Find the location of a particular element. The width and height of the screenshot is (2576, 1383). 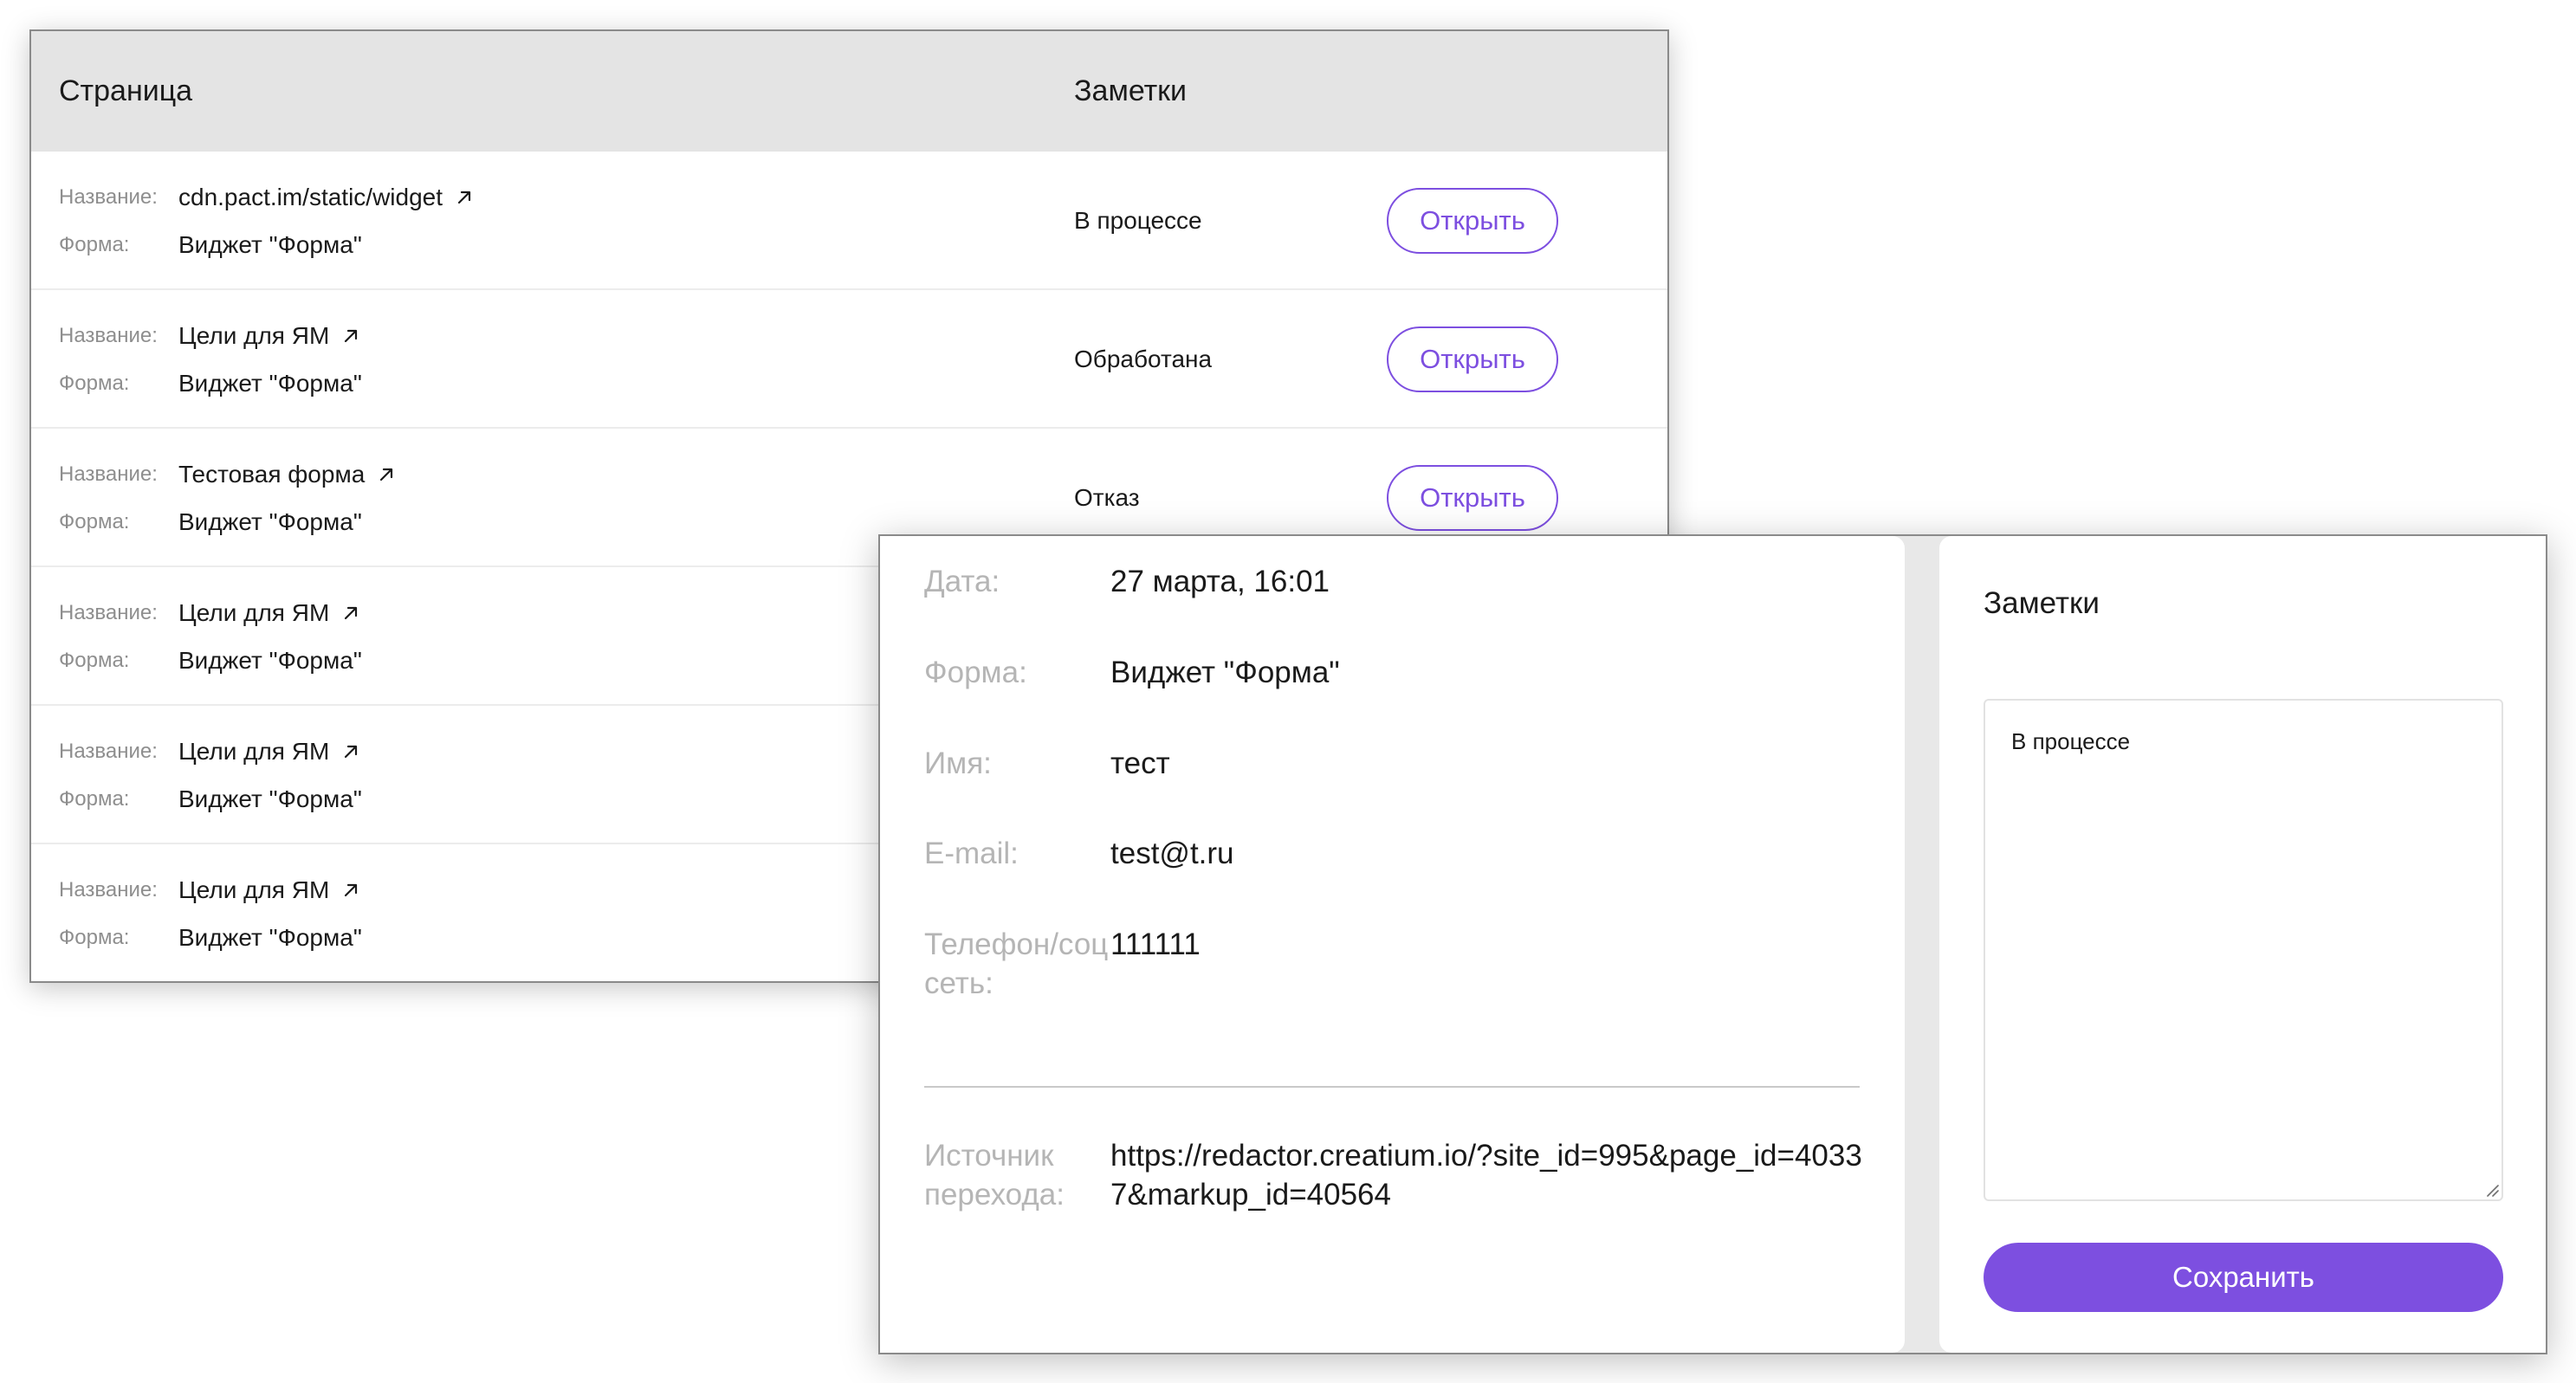

column-header-notes: Заметки is located at coordinates (1131, 90).